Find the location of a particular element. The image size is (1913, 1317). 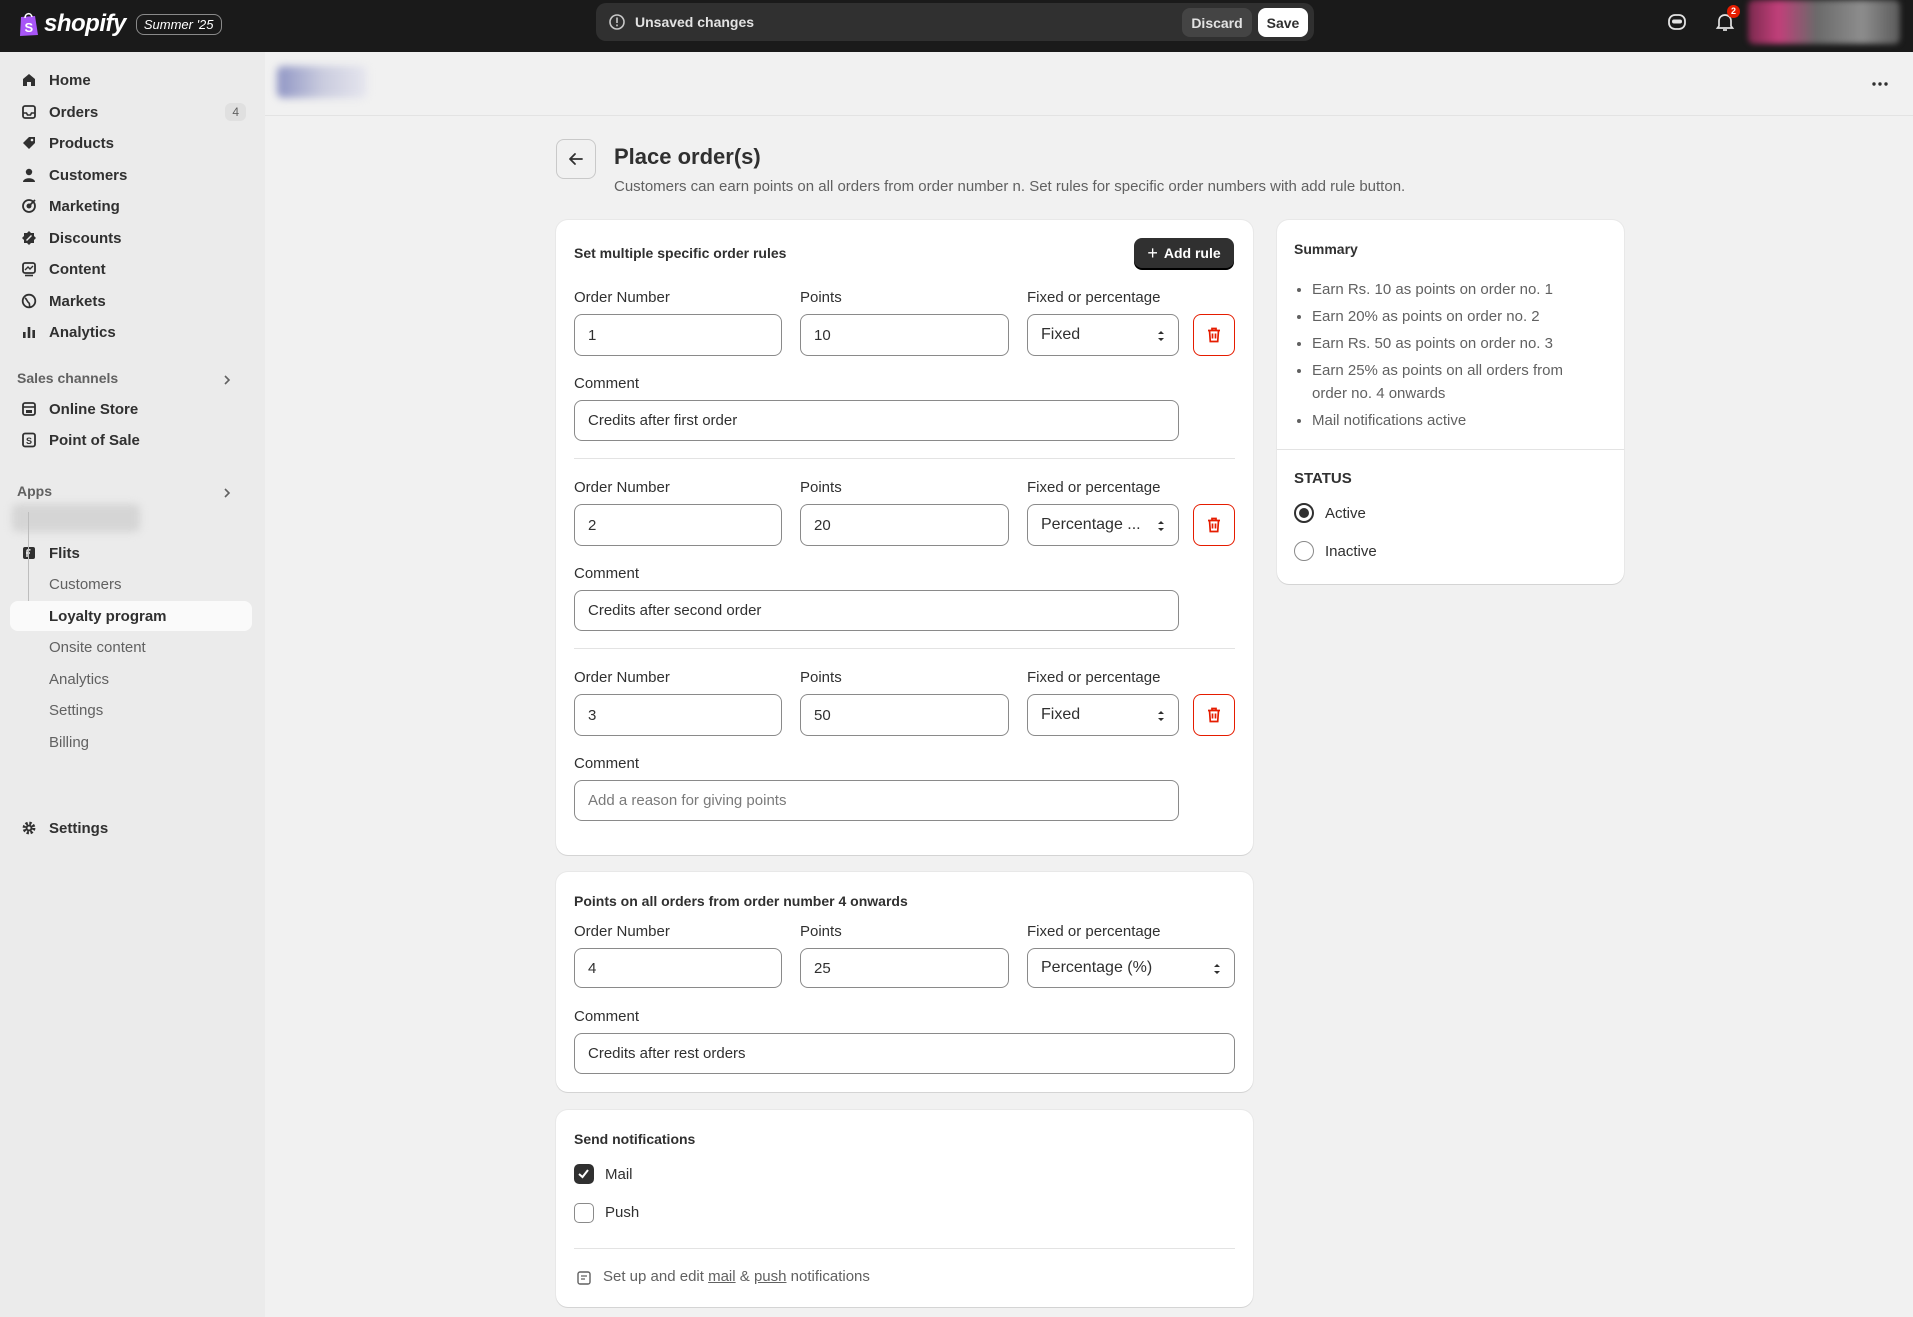

sidebar-item-label: Marketing is located at coordinates (84, 206).